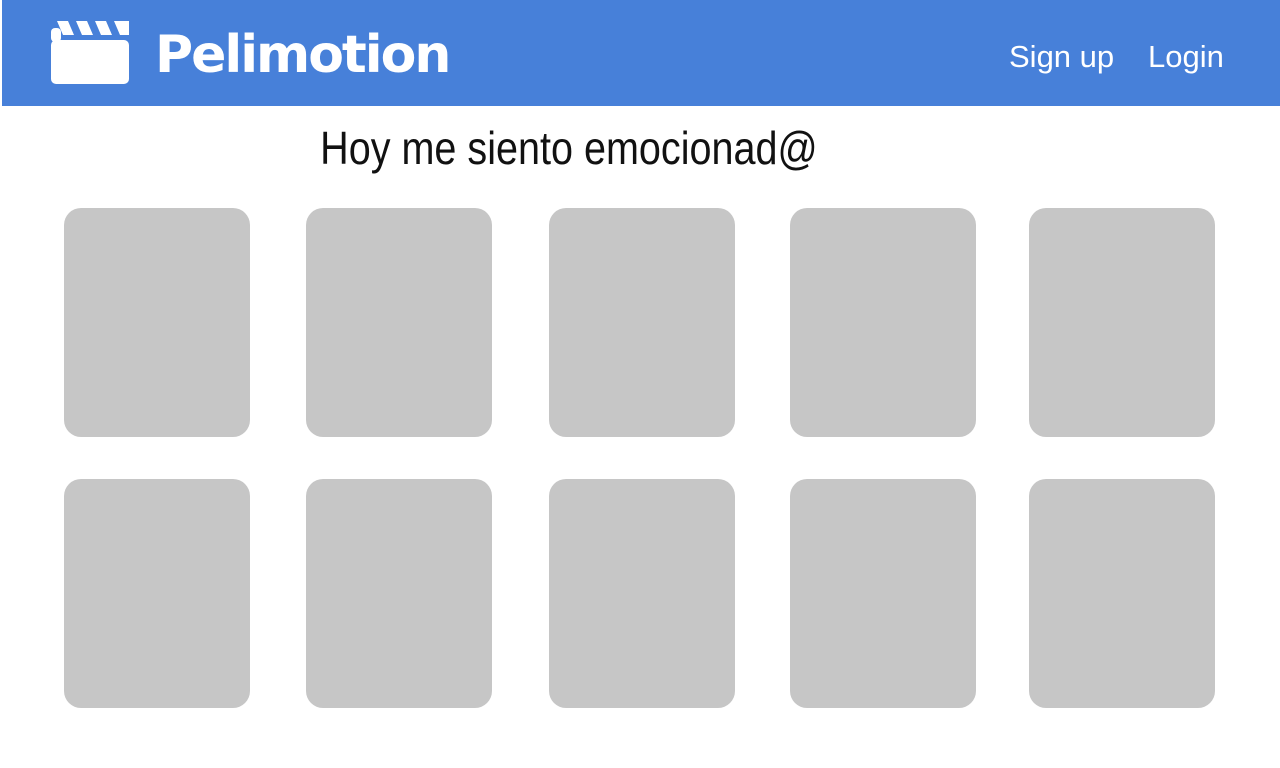 This screenshot has width=1280, height=768. Describe the element at coordinates (569, 148) in the screenshot. I see `page-title: Hoy me siento emocionad@` at that location.